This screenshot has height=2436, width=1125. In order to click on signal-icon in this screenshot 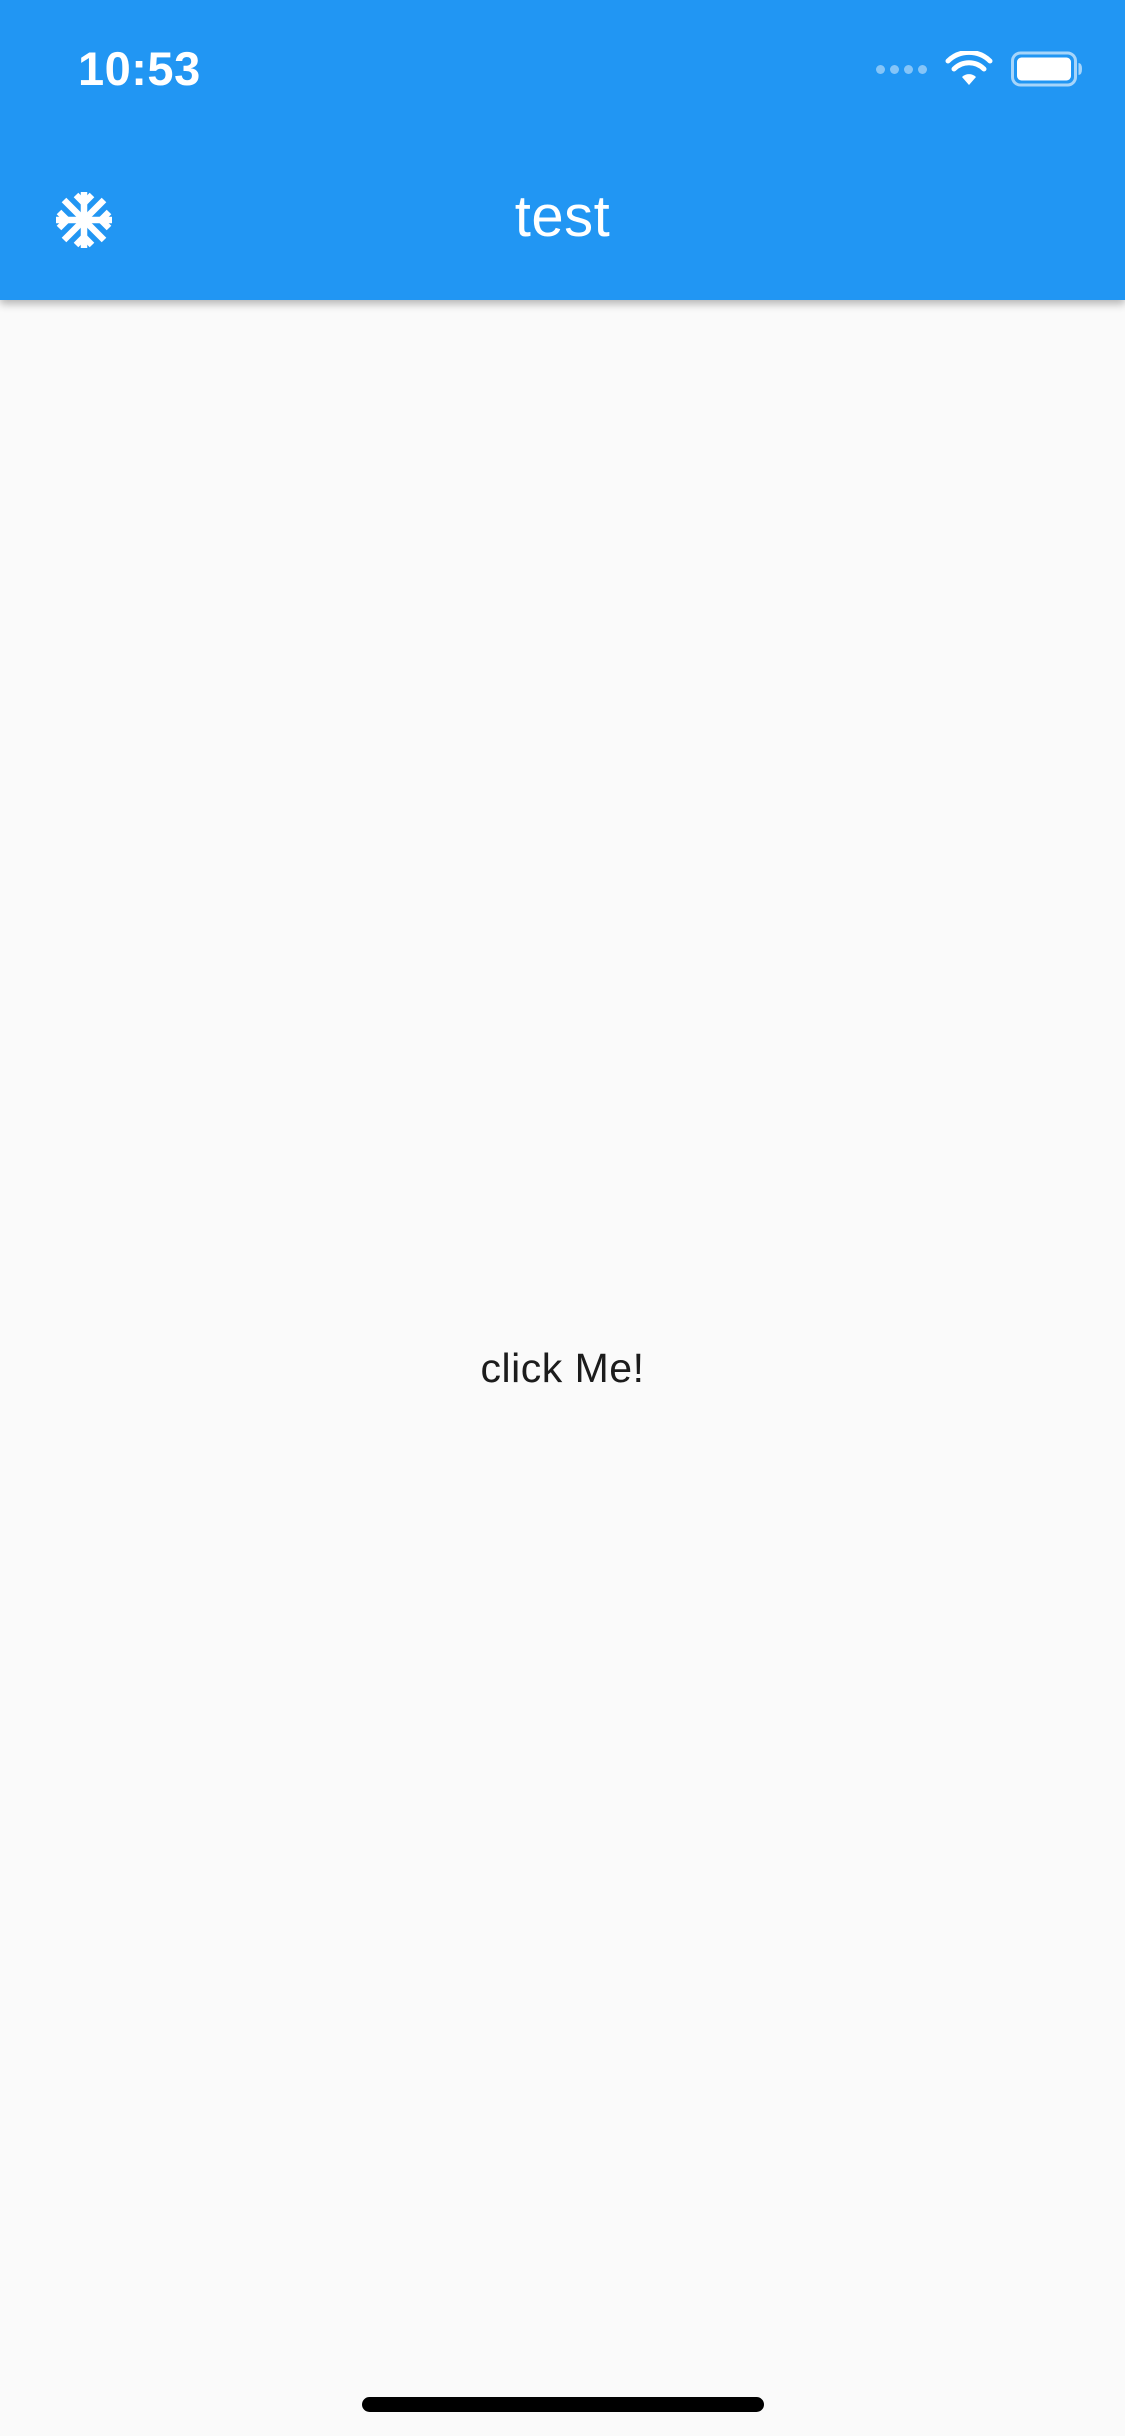, I will do `click(899, 69)`.